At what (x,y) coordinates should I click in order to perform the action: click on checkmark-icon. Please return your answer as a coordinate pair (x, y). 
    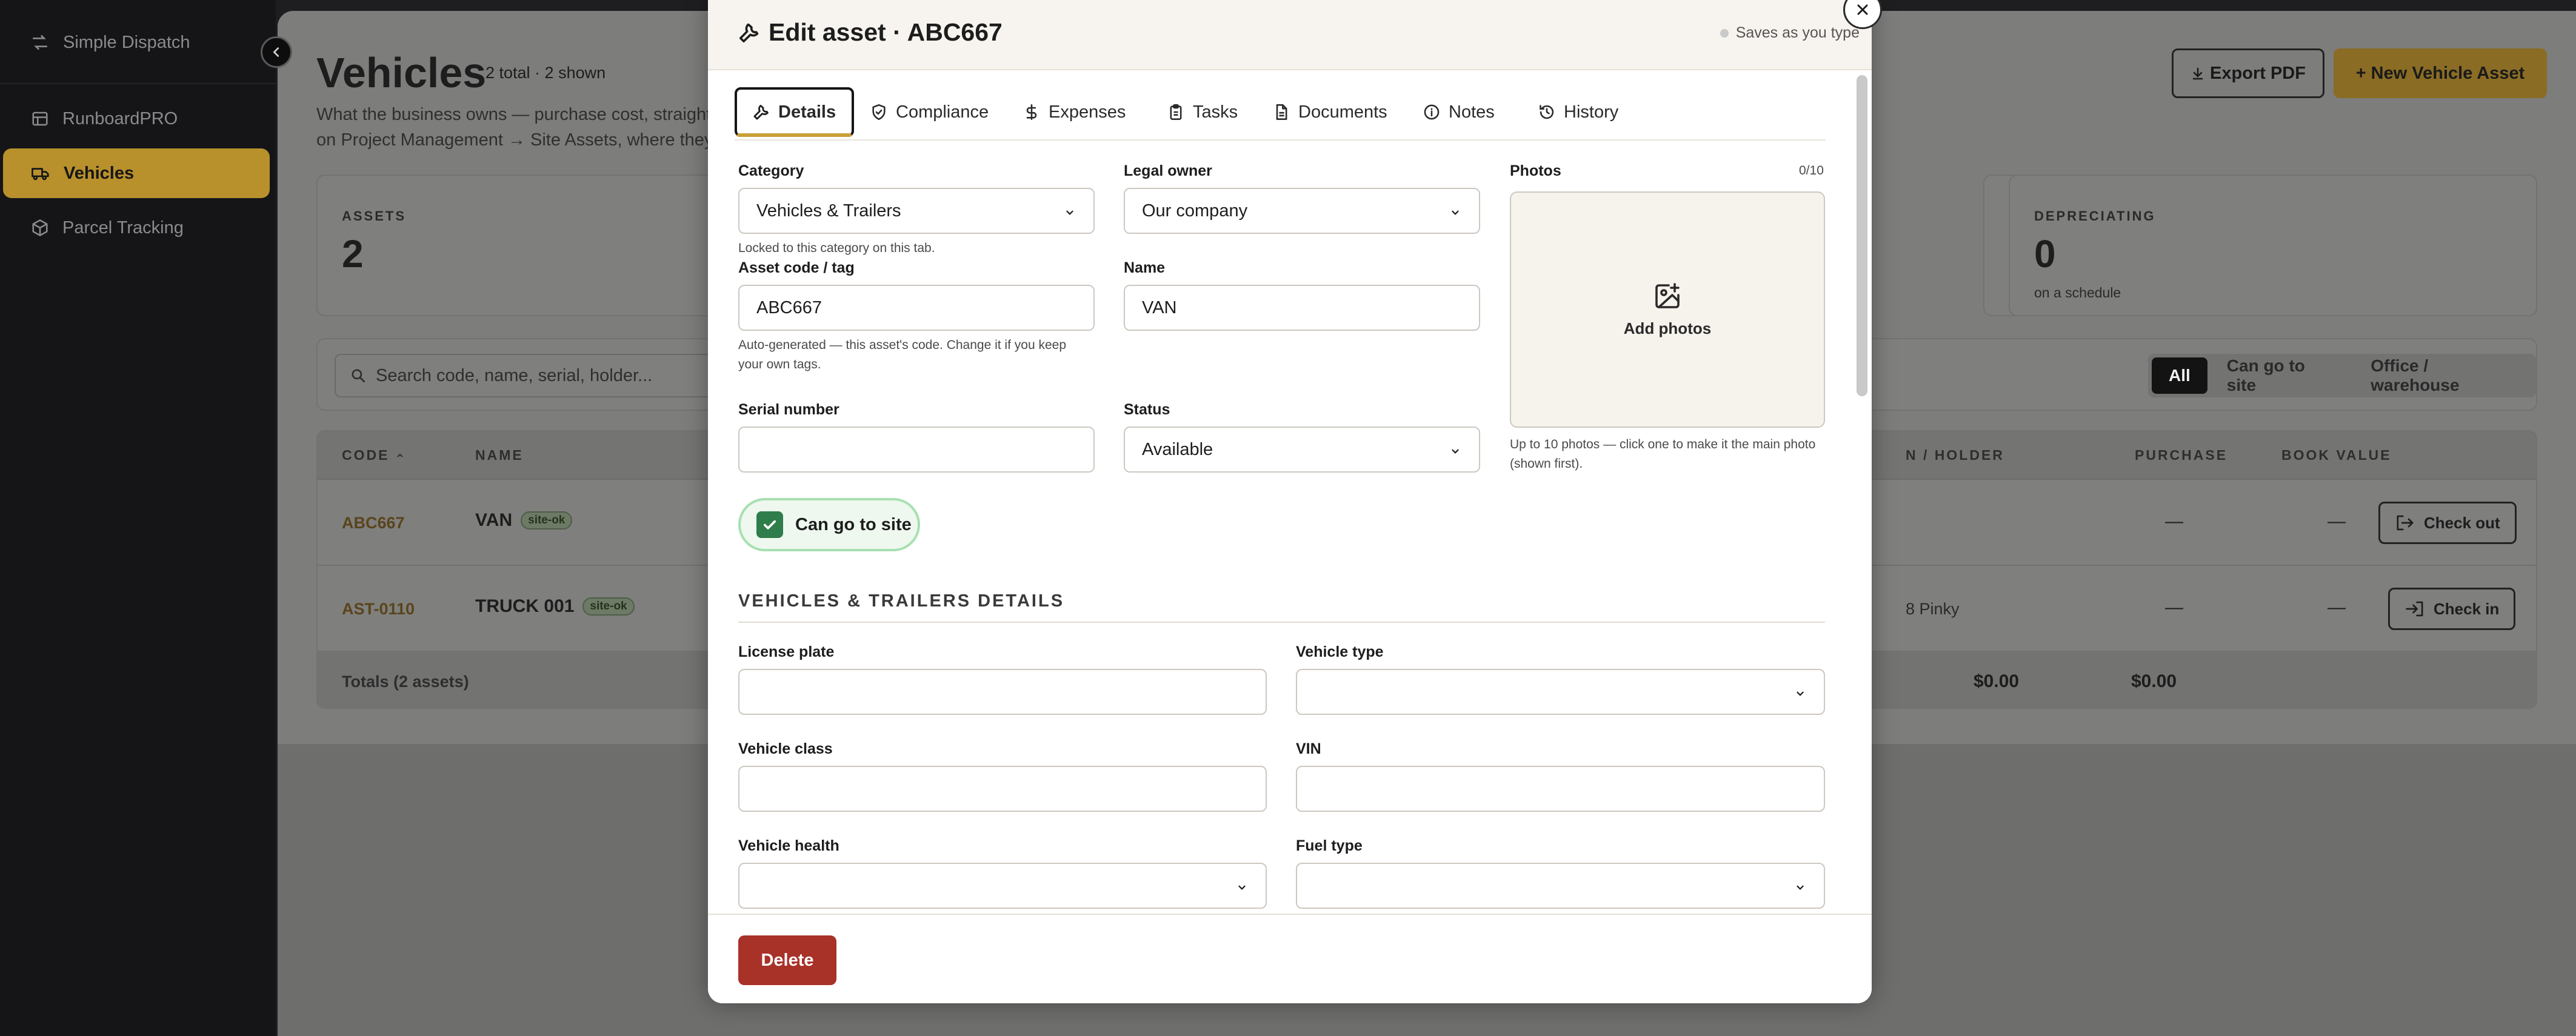
    Looking at the image, I should click on (770, 524).